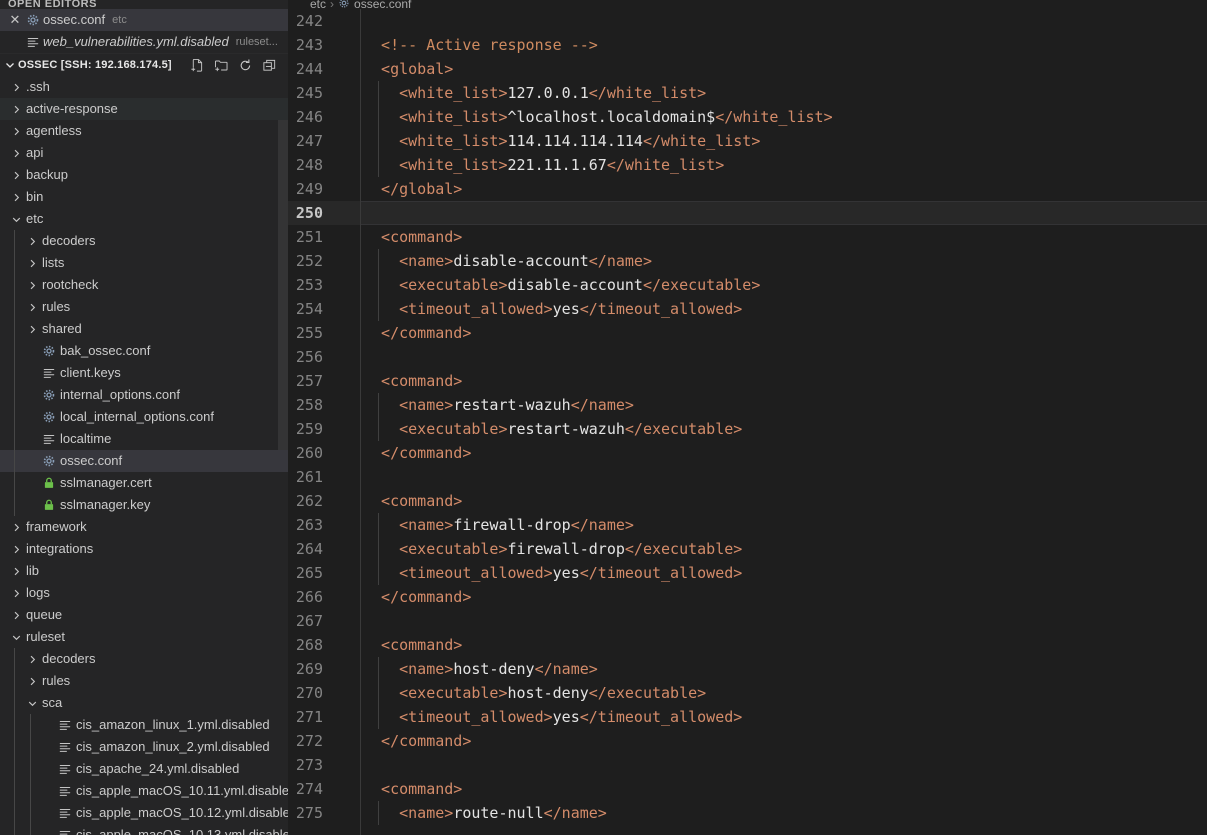 Image resolution: width=1207 pixels, height=835 pixels. I want to click on open-editor-item: ✕ ossec.conf etc, so click(144, 20).